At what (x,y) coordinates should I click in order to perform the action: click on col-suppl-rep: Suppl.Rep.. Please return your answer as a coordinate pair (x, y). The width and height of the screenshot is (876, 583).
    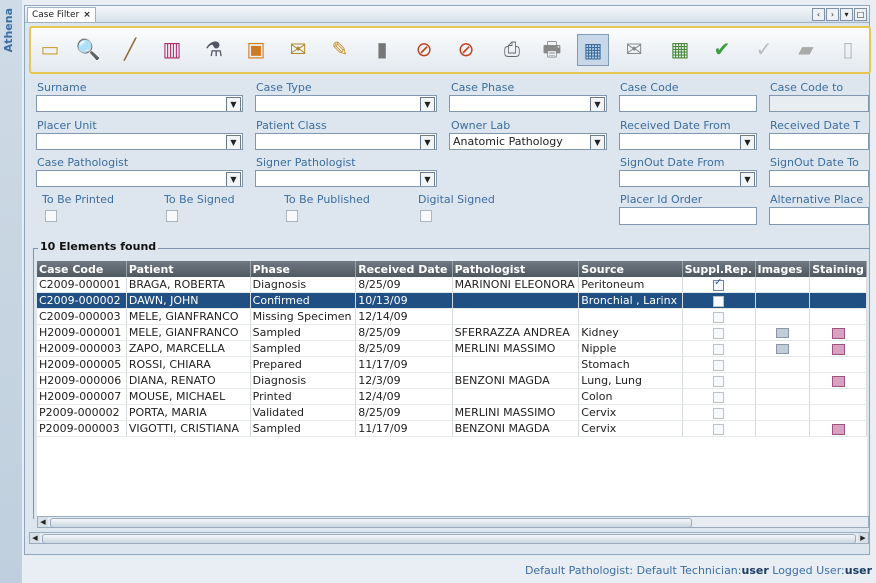
    Looking at the image, I should click on (719, 269).